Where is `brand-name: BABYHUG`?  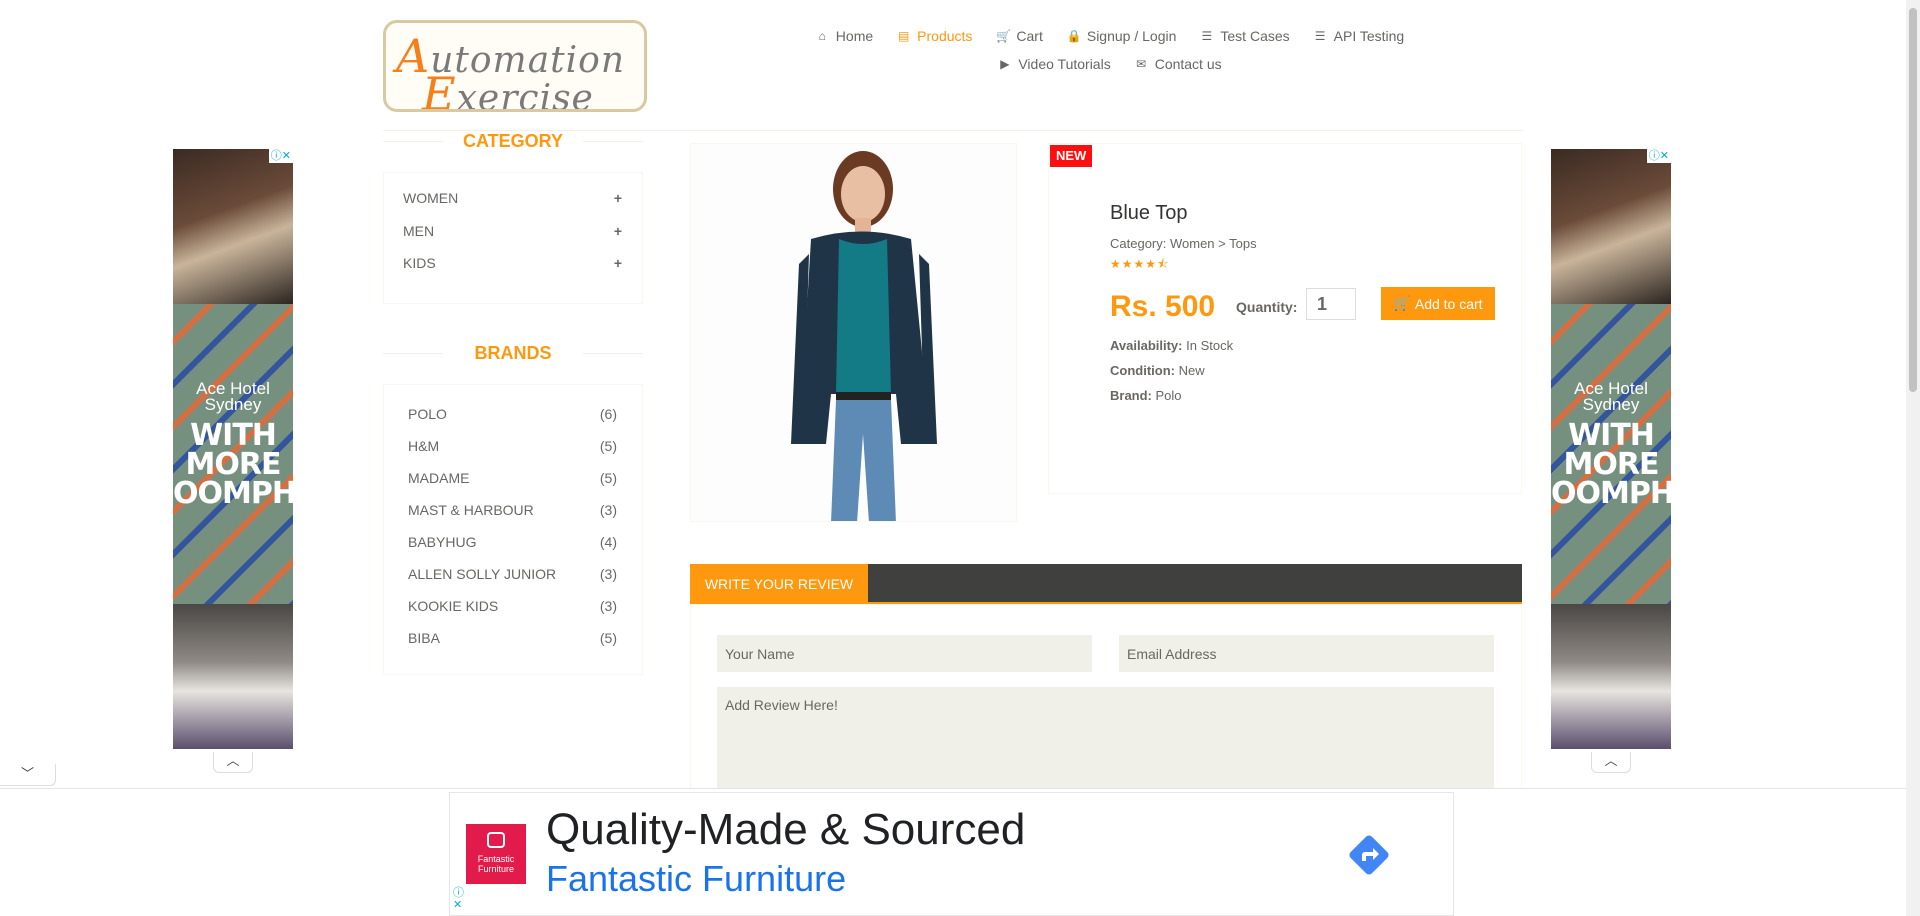
brand-name: BABYHUG is located at coordinates (442, 542).